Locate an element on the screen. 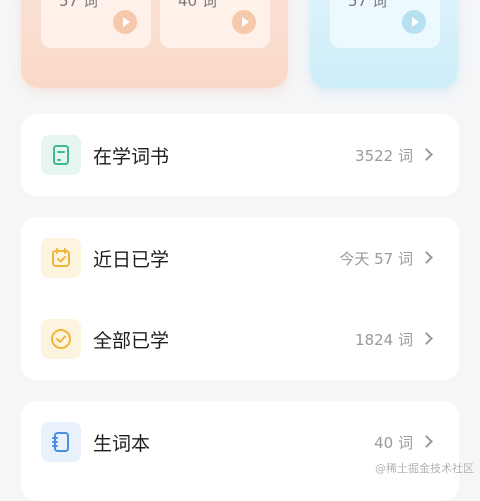  row-value: 1824 词 is located at coordinates (384, 340).